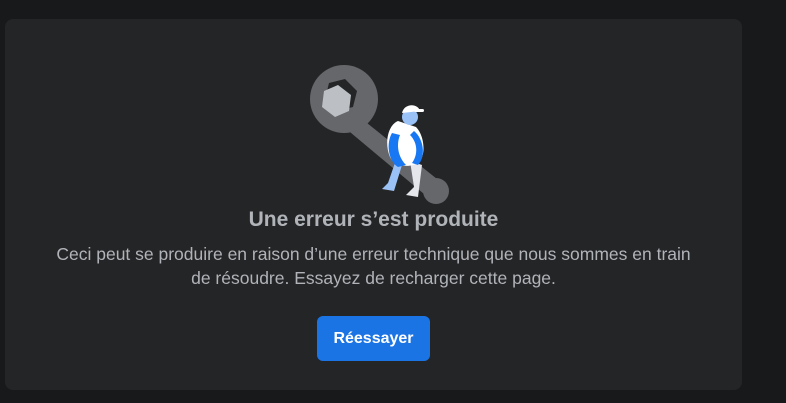 Image resolution: width=786 pixels, height=403 pixels. I want to click on retry-button: Réessayer, so click(373, 338).